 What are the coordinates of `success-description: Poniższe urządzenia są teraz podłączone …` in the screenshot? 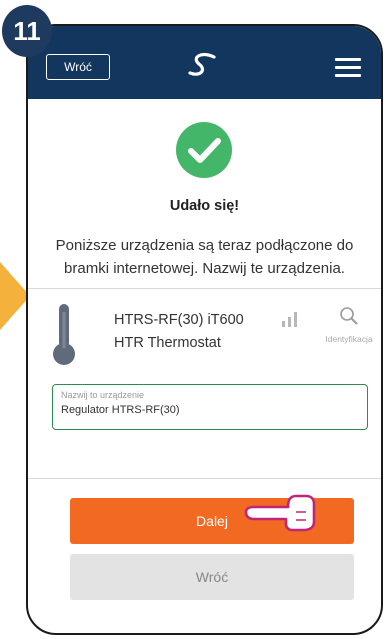 It's located at (204, 257).